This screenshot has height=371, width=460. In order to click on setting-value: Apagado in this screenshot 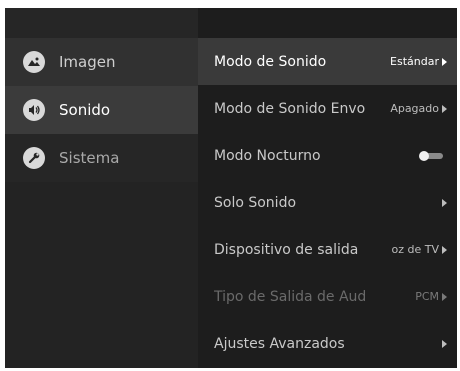, I will do `click(414, 108)`.